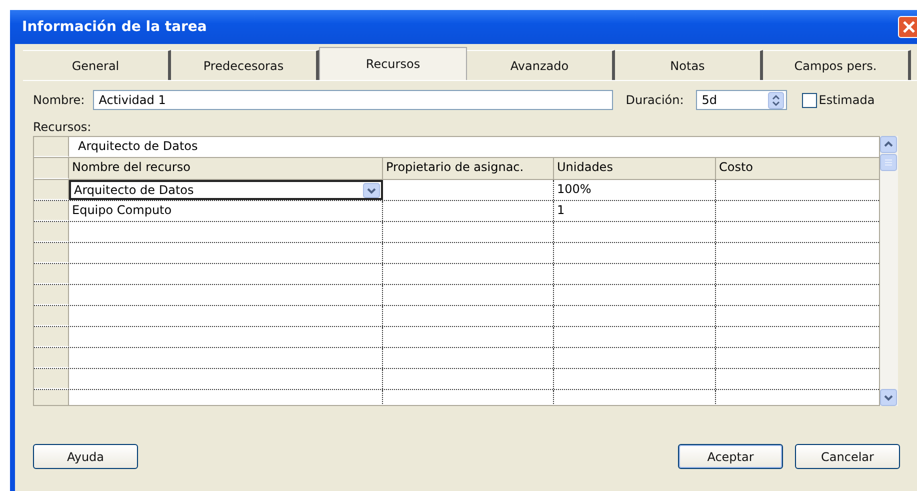 The height and width of the screenshot is (491, 917). What do you see at coordinates (776, 100) in the screenshot?
I see `spinner-icon` at bounding box center [776, 100].